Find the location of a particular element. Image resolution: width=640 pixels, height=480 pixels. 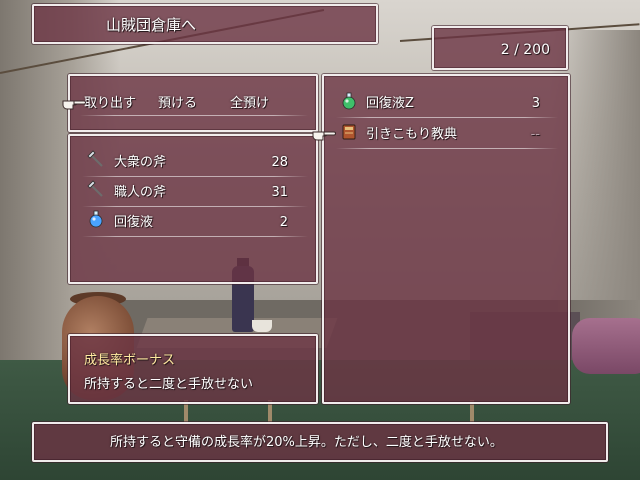

storage-item-count: -- is located at coordinates (535, 134).